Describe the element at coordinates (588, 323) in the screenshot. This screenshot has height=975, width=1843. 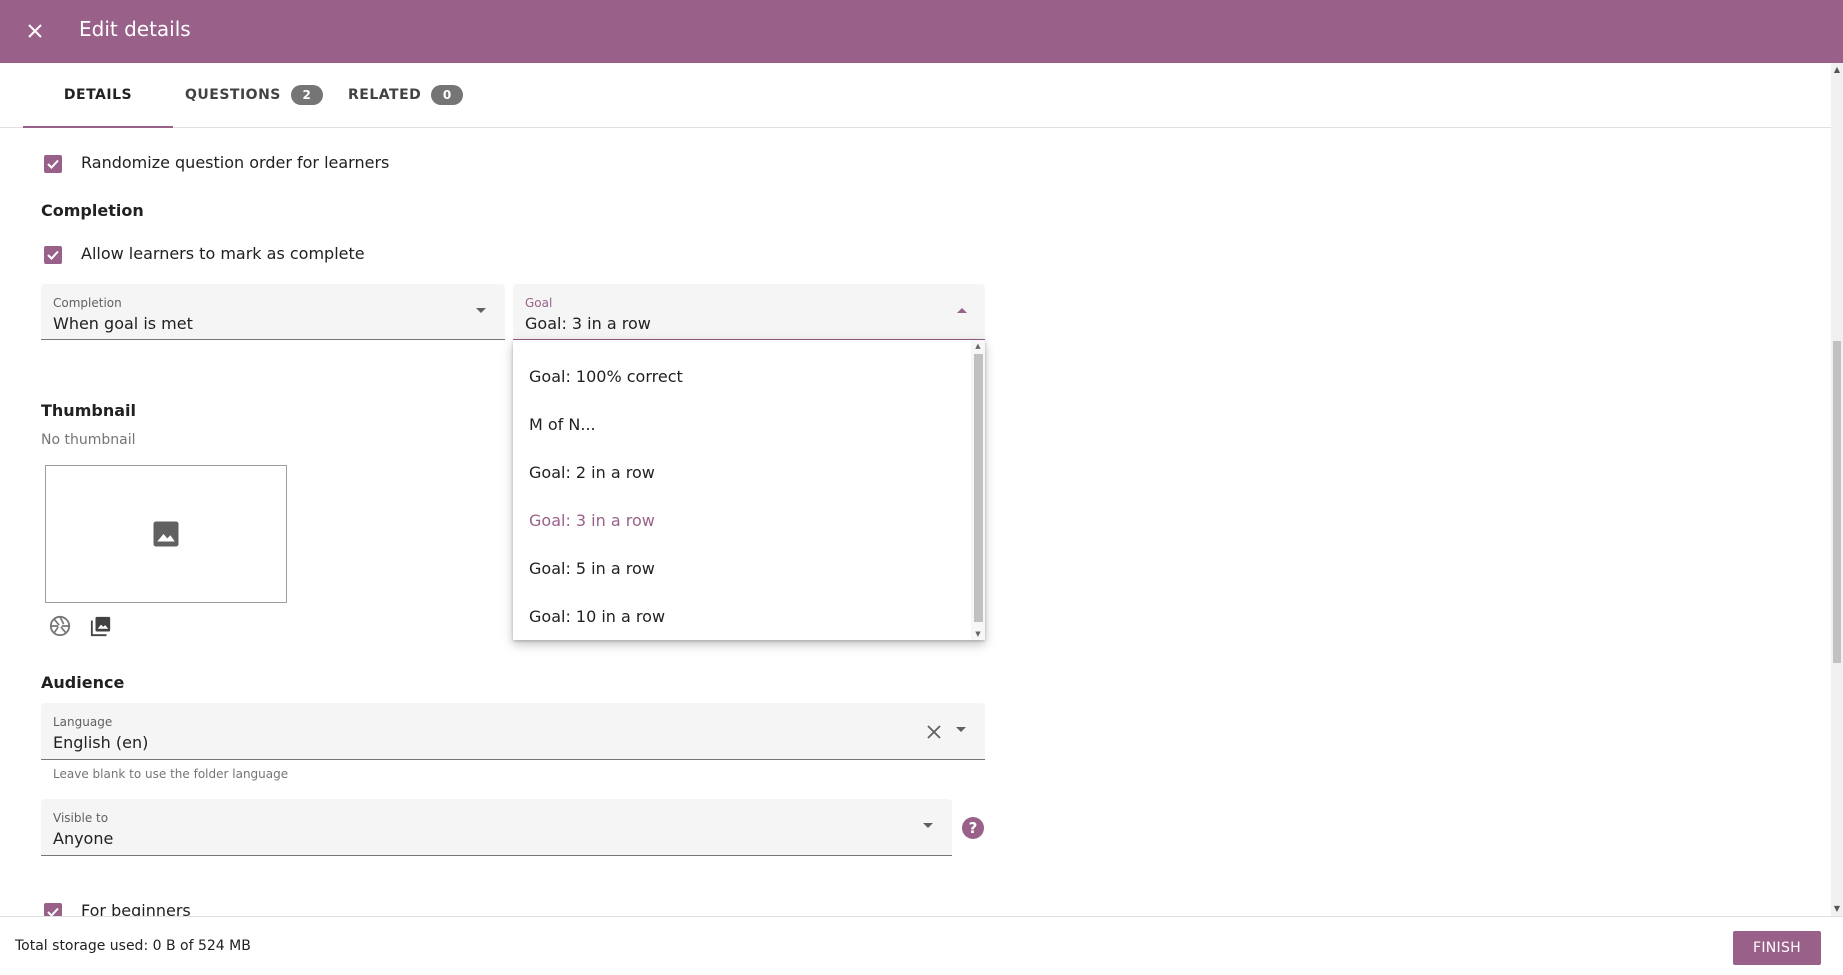
I see `goal-select-value: Goal: 3 in a row` at that location.